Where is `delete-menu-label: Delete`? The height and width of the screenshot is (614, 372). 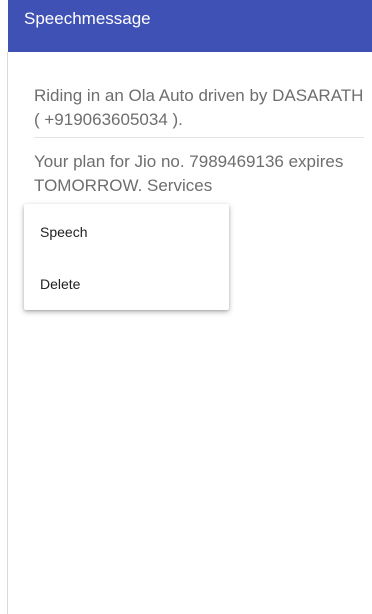
delete-menu-label: Delete is located at coordinates (60, 284).